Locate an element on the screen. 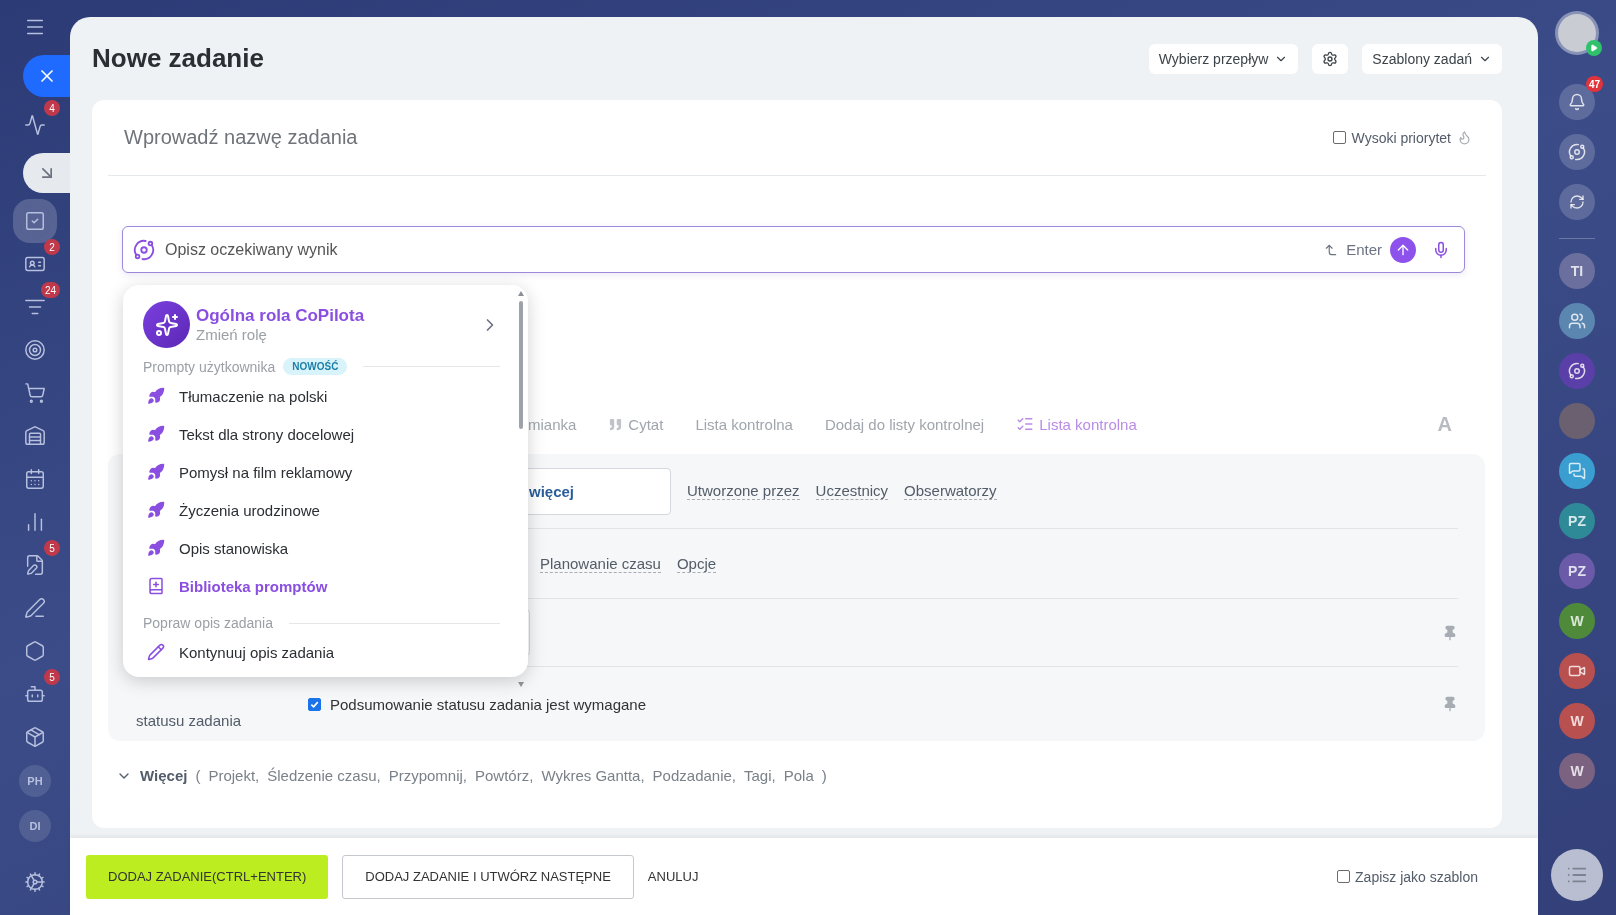 This screenshot has width=1616, height=915. role-subtitle: Zmień rolę is located at coordinates (232, 334).